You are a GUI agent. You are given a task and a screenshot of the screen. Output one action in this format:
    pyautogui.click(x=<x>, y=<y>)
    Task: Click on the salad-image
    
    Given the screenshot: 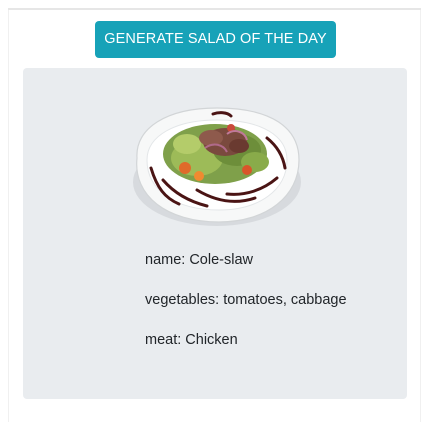 What is the action you would take?
    pyautogui.click(x=217, y=166)
    